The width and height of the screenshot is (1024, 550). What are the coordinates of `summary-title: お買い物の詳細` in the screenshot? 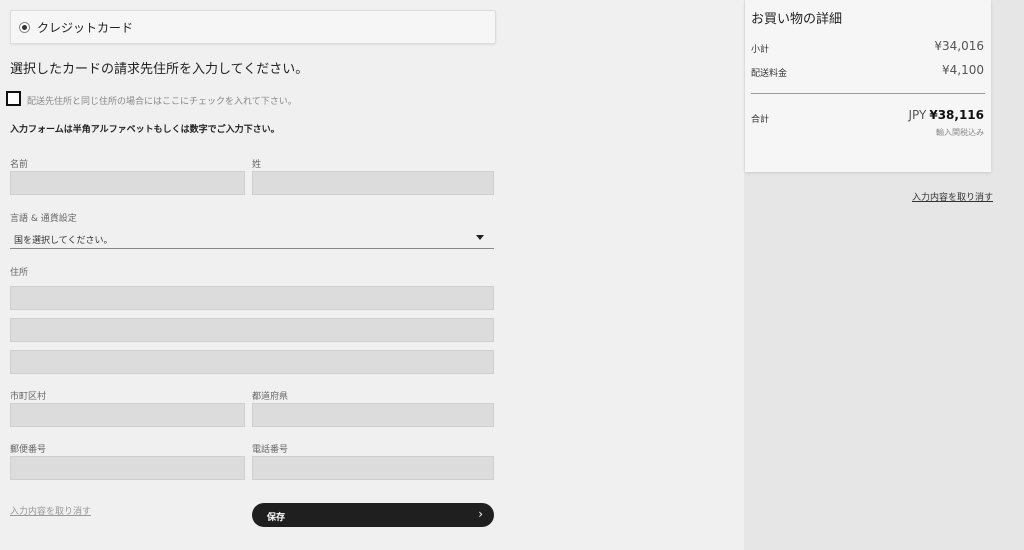 It's located at (797, 19).